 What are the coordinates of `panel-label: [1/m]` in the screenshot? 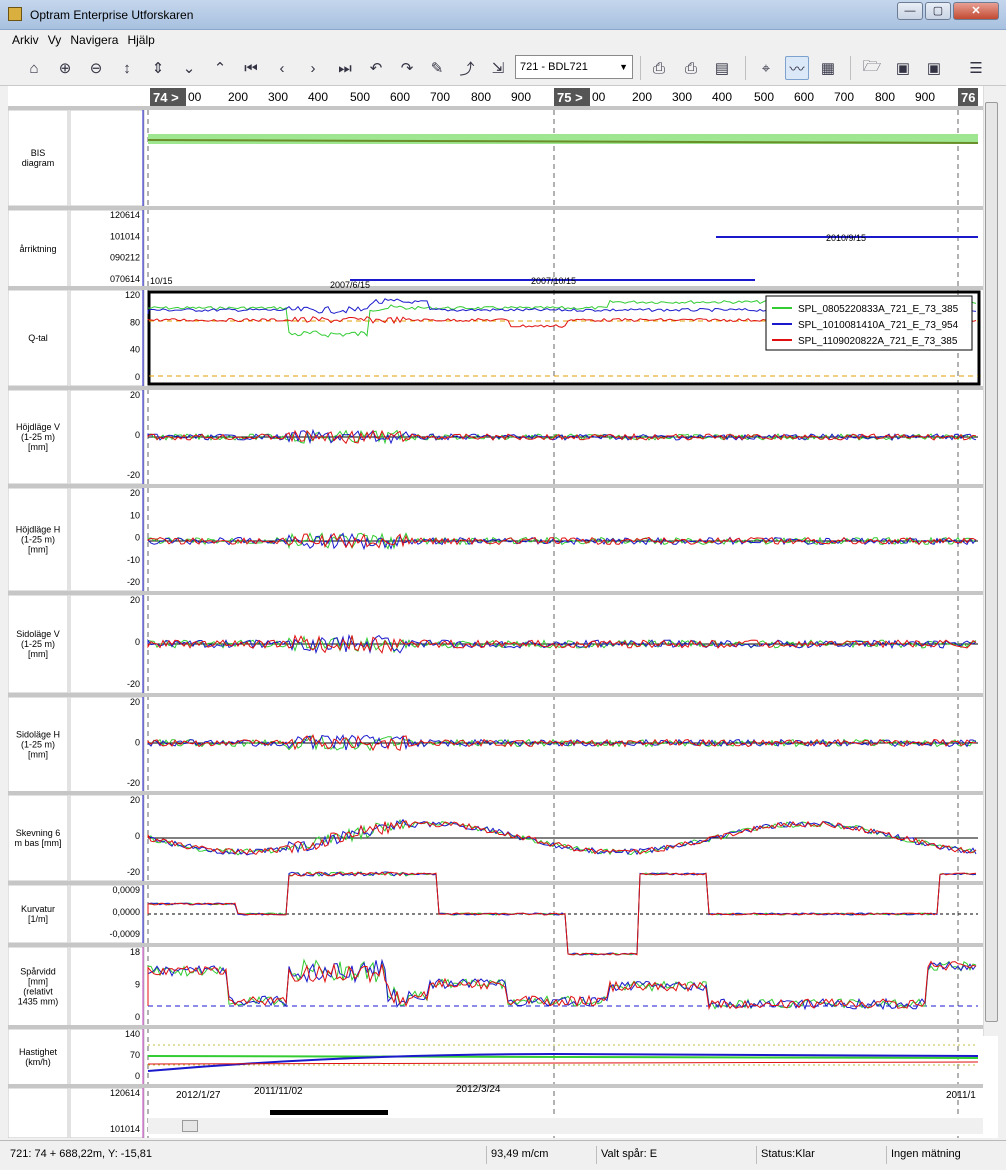 It's located at (38, 919).